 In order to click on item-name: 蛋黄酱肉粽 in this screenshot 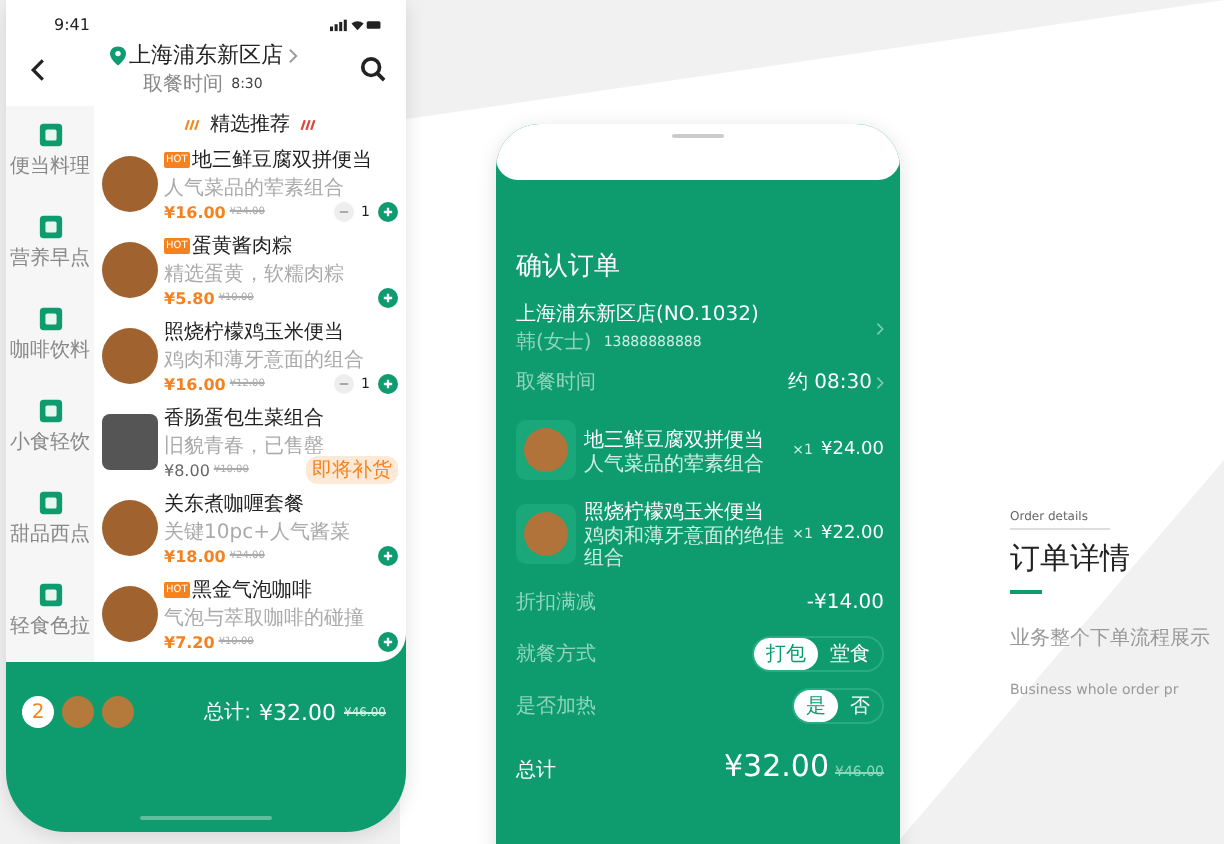, I will do `click(241, 246)`.